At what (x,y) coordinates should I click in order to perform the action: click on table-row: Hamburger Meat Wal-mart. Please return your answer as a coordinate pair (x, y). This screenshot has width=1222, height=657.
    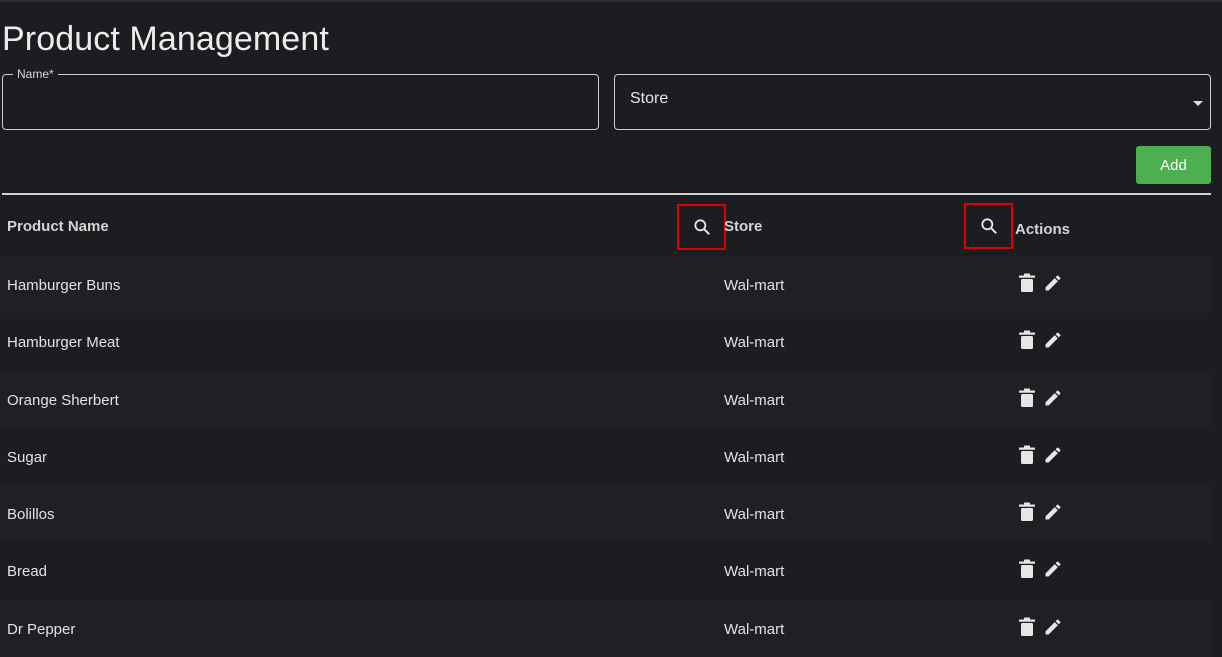
    Looking at the image, I should click on (605, 341).